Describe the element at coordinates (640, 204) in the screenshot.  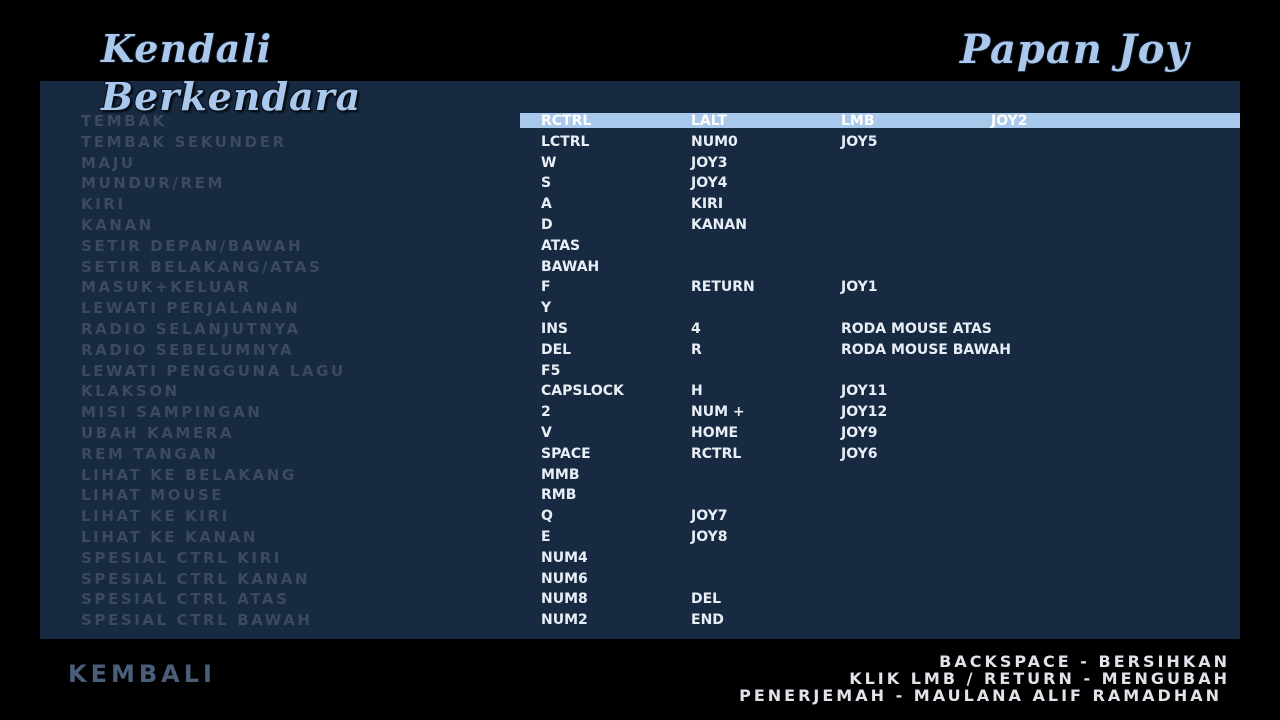
I see `binding-row: KIRI A KIRI` at that location.